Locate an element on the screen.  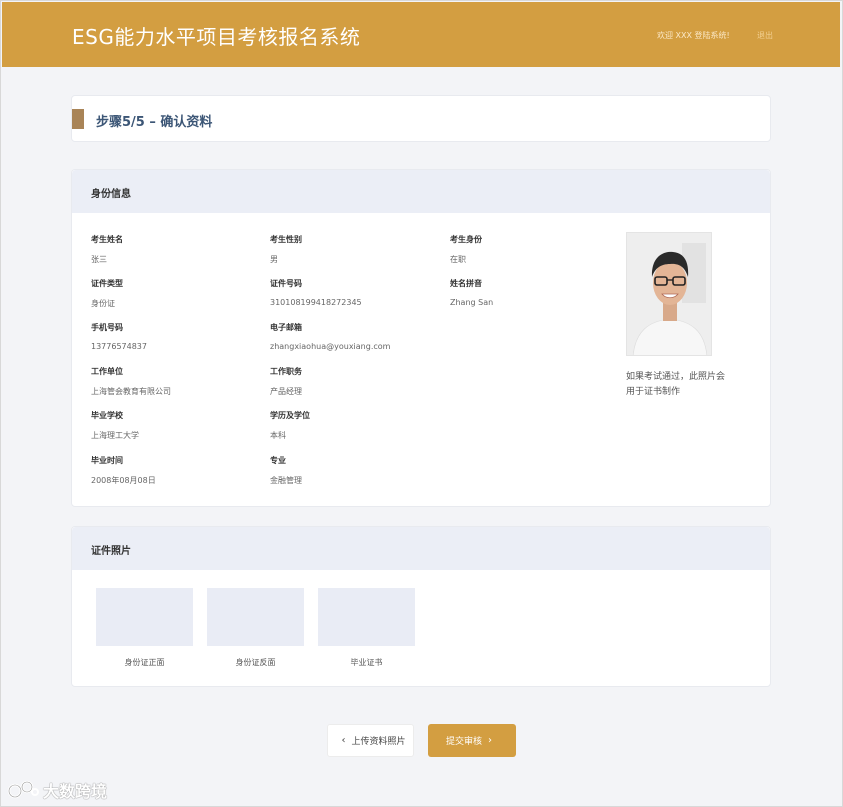
field-value: 本科 is located at coordinates (278, 435).